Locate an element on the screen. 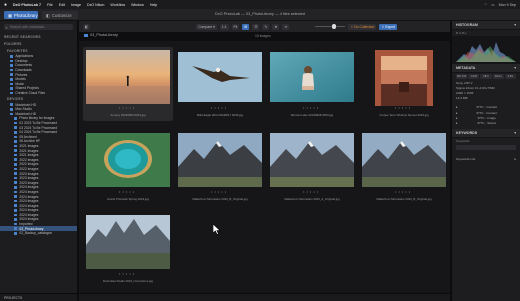 The height and width of the screenshot is (301, 520). slider-knob is located at coordinates (334, 26).